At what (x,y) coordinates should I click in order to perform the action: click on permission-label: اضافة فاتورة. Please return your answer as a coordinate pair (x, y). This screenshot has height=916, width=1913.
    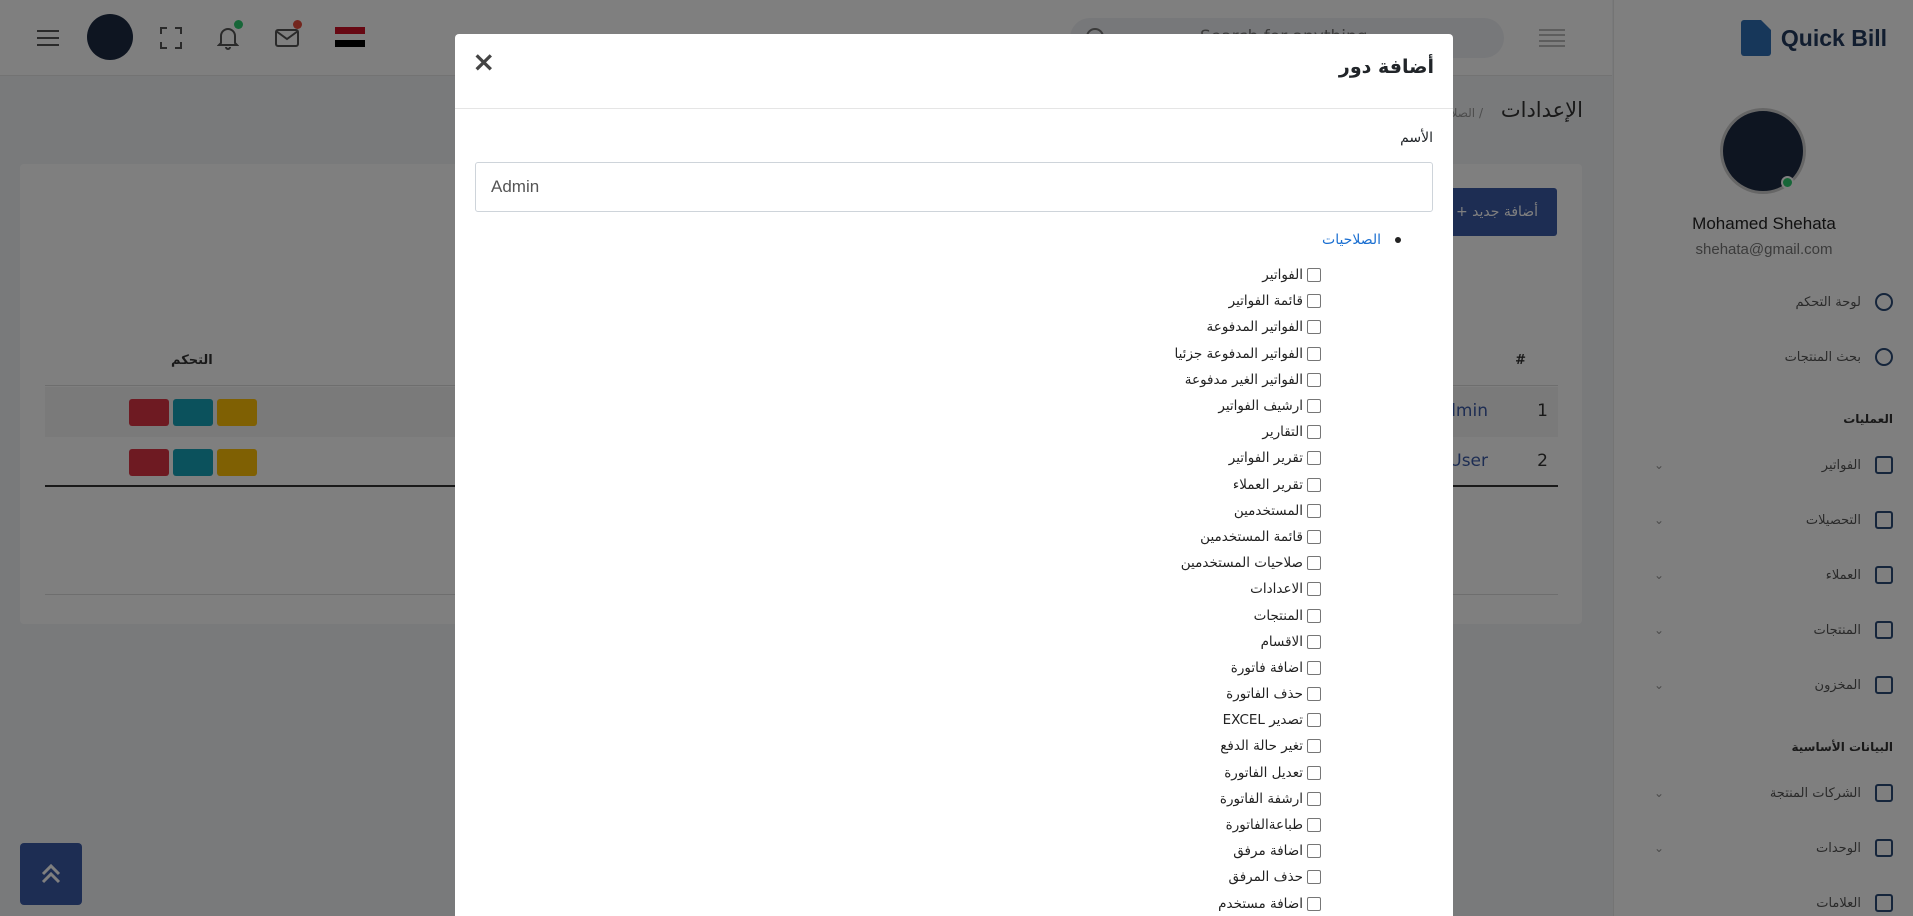
    Looking at the image, I should click on (1267, 668).